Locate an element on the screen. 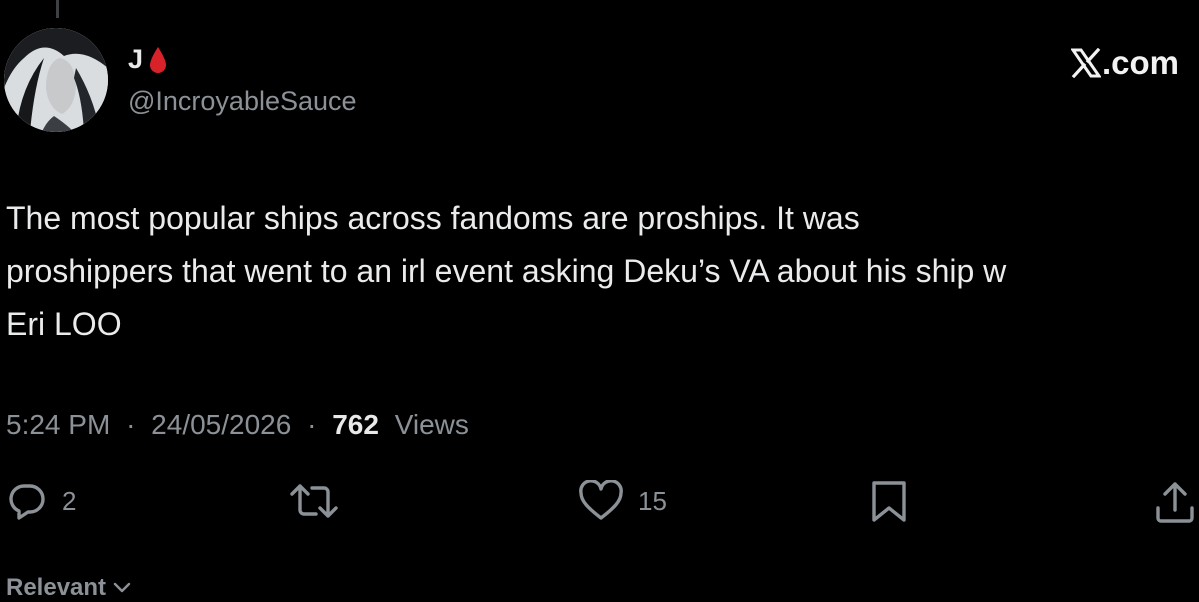 The height and width of the screenshot is (602, 1199). retweet-icon is located at coordinates (314, 501).